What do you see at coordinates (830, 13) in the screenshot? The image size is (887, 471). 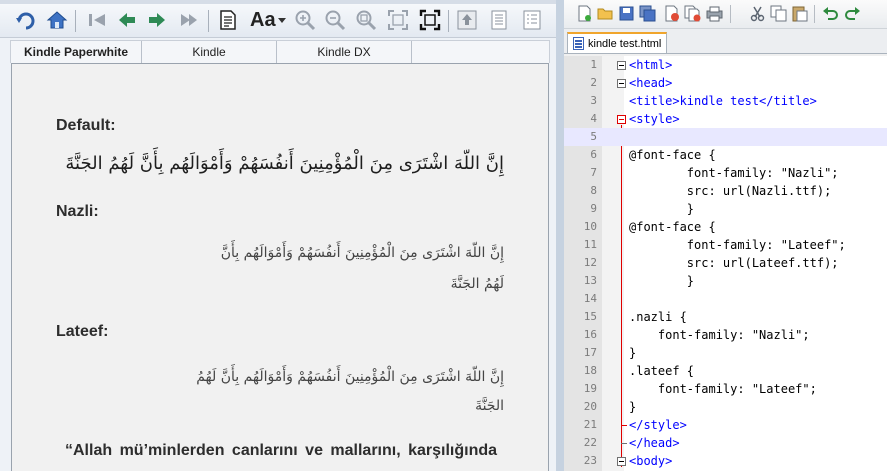 I see `undo-icon` at bounding box center [830, 13].